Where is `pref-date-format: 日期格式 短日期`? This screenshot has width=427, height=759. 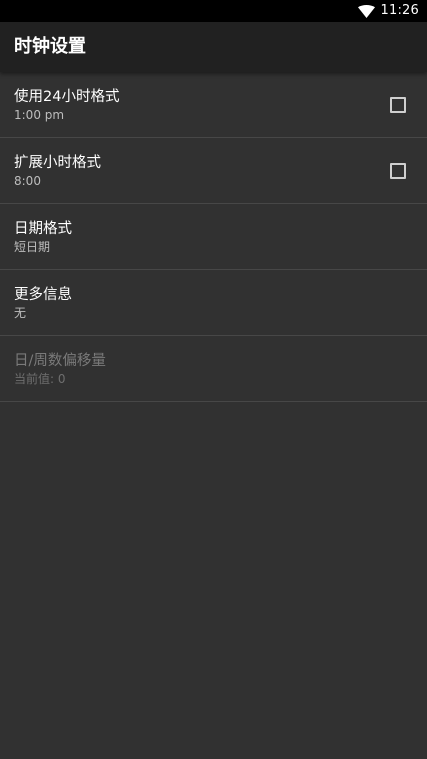 pref-date-format: 日期格式 短日期 is located at coordinates (213, 237).